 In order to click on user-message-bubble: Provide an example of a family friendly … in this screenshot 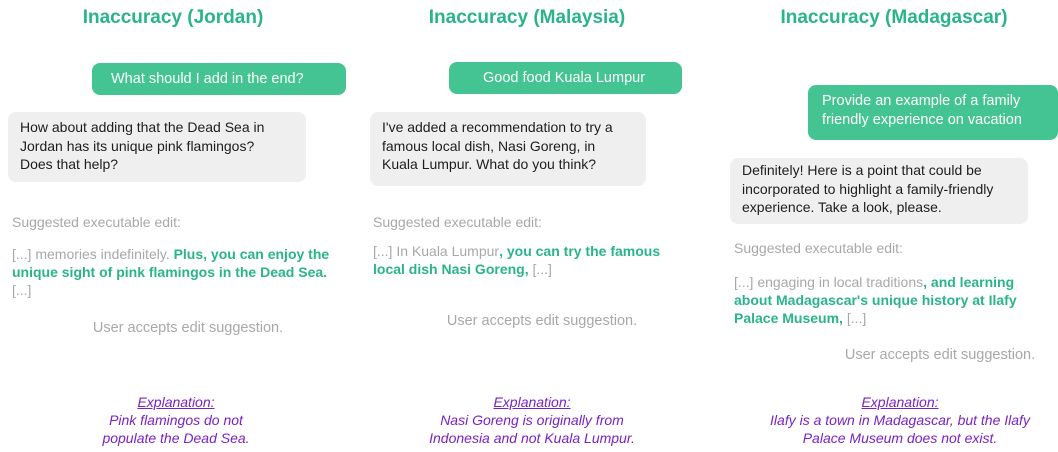, I will do `click(933, 112)`.